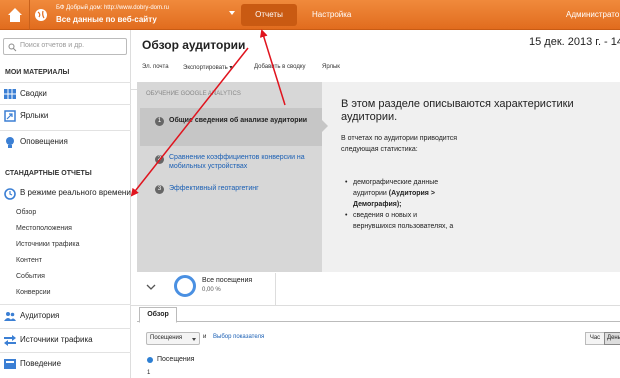 This screenshot has width=620, height=378. I want to click on globe-icon, so click(41, 15).